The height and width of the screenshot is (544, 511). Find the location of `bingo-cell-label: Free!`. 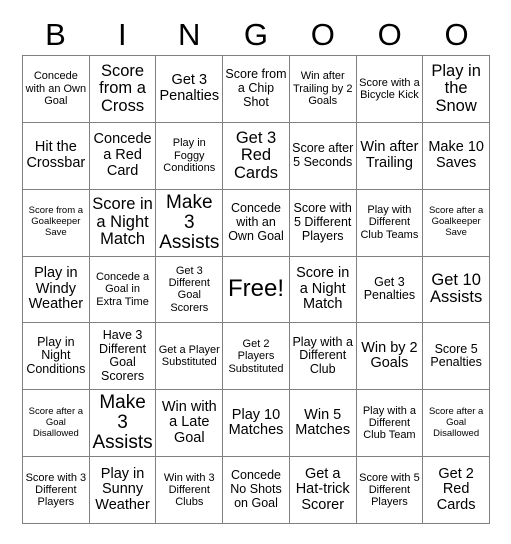

bingo-cell-label: Free! is located at coordinates (255, 289).